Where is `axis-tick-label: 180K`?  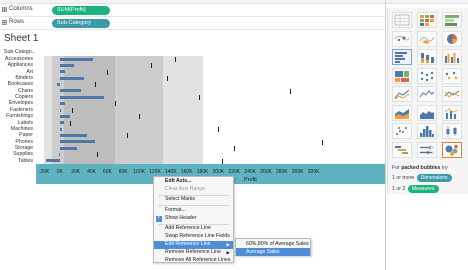 axis-tick-label: 180K is located at coordinates (202, 172).